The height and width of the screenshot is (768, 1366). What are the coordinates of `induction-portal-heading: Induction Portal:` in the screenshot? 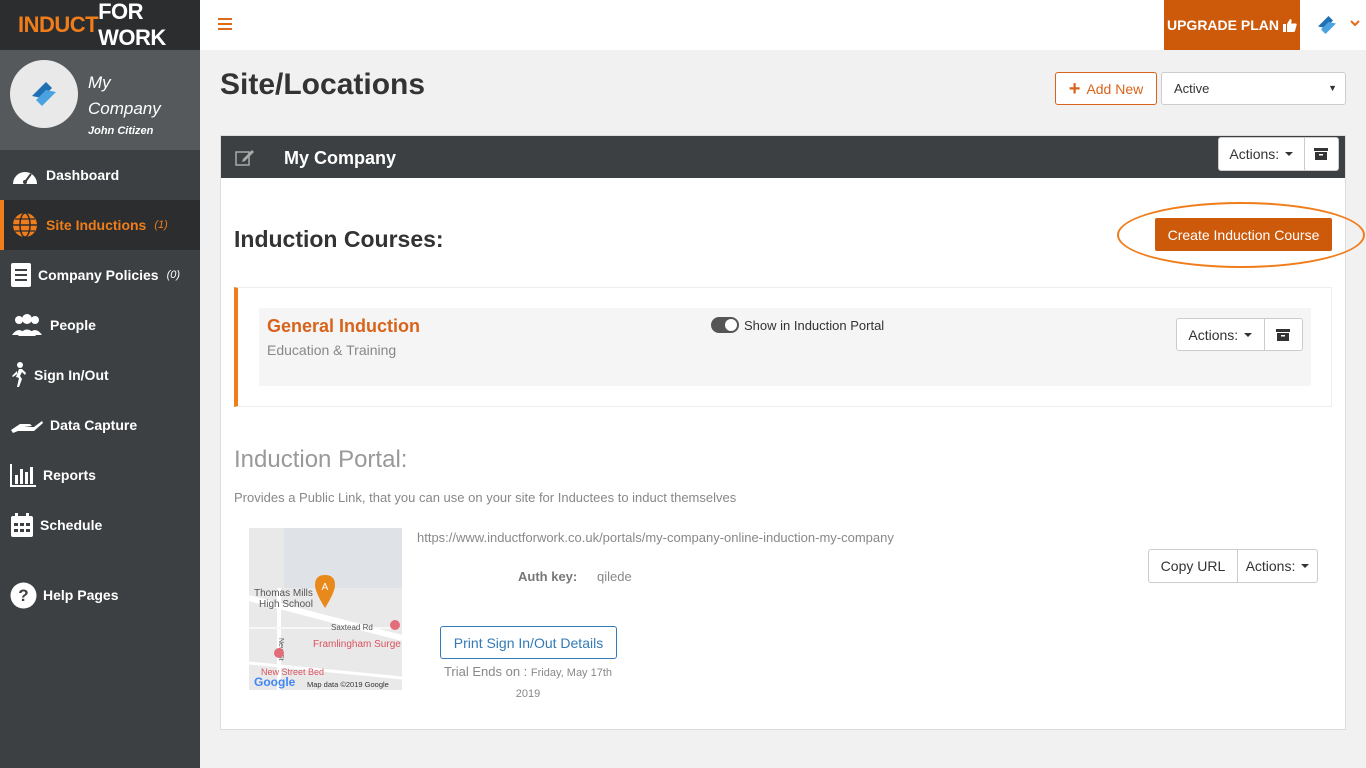 It's located at (321, 459).